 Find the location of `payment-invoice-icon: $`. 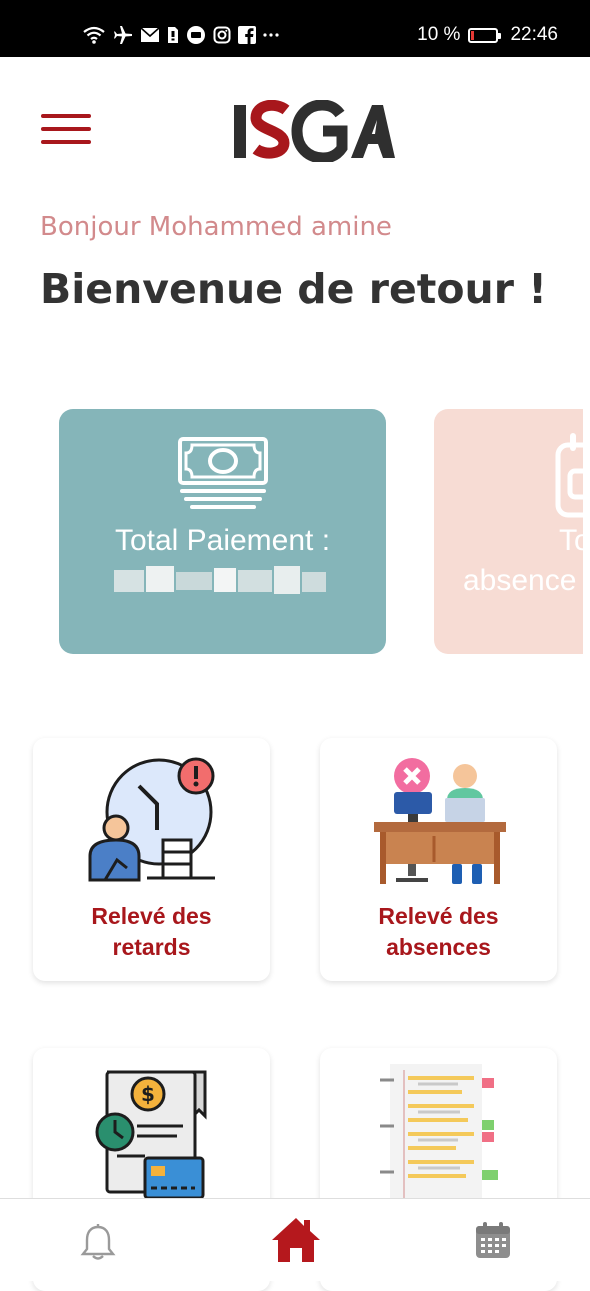

payment-invoice-icon: $ is located at coordinates (151, 1135).